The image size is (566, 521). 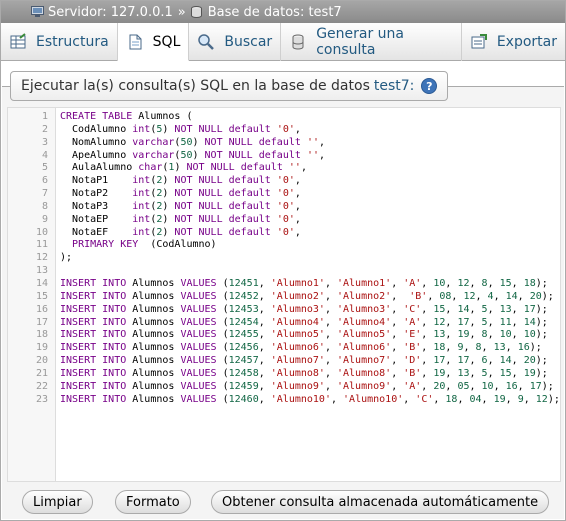 What do you see at coordinates (144, 245) in the screenshot?
I see `code-text: PRIMARY KEY (CodAlumno)` at bounding box center [144, 245].